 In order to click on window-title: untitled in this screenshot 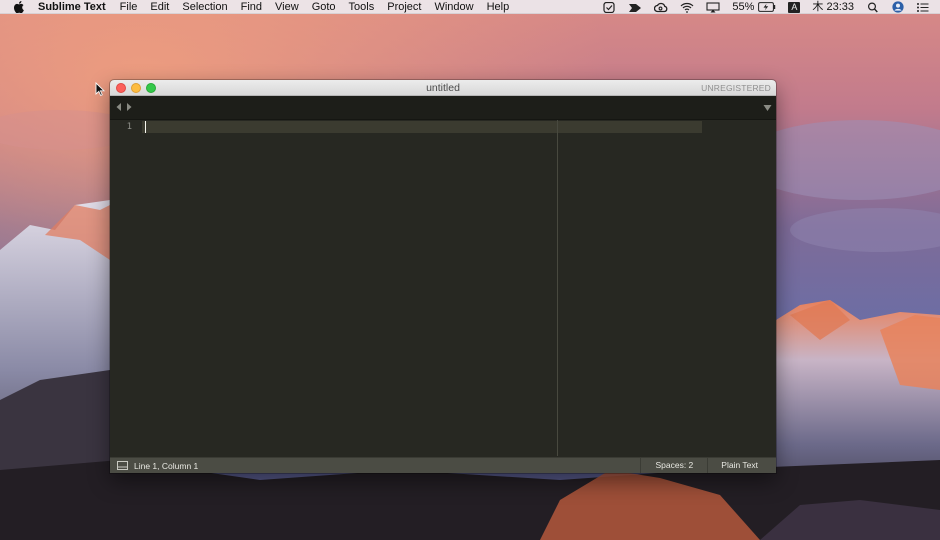, I will do `click(443, 88)`.